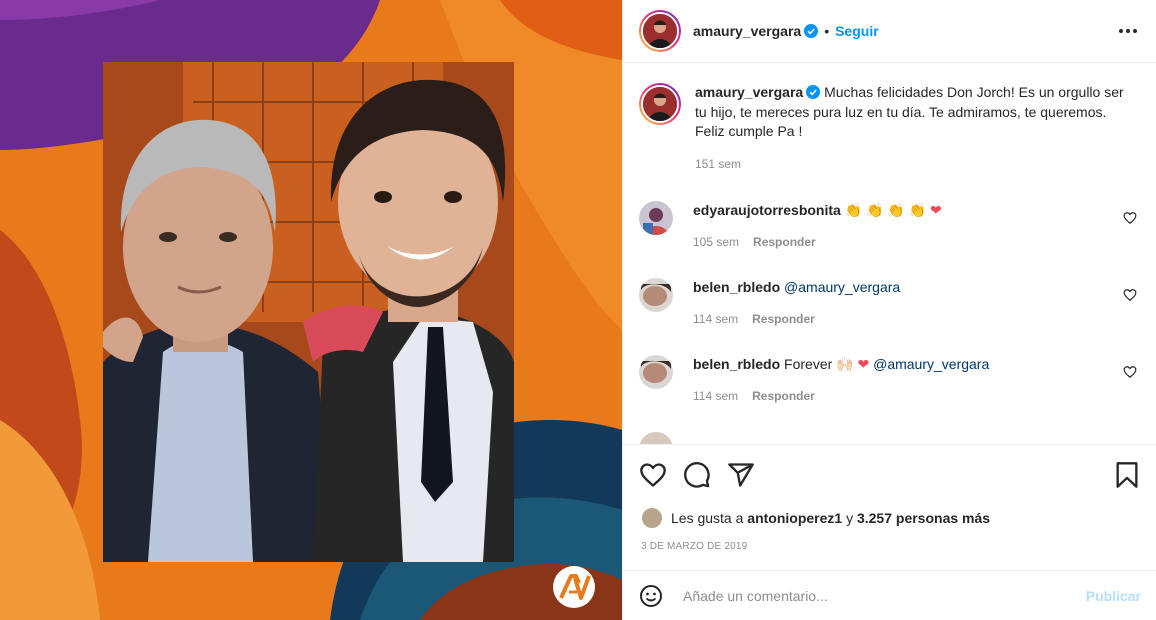 The height and width of the screenshot is (620, 1156). Describe the element at coordinates (653, 475) in the screenshot. I see `like-icon` at that location.